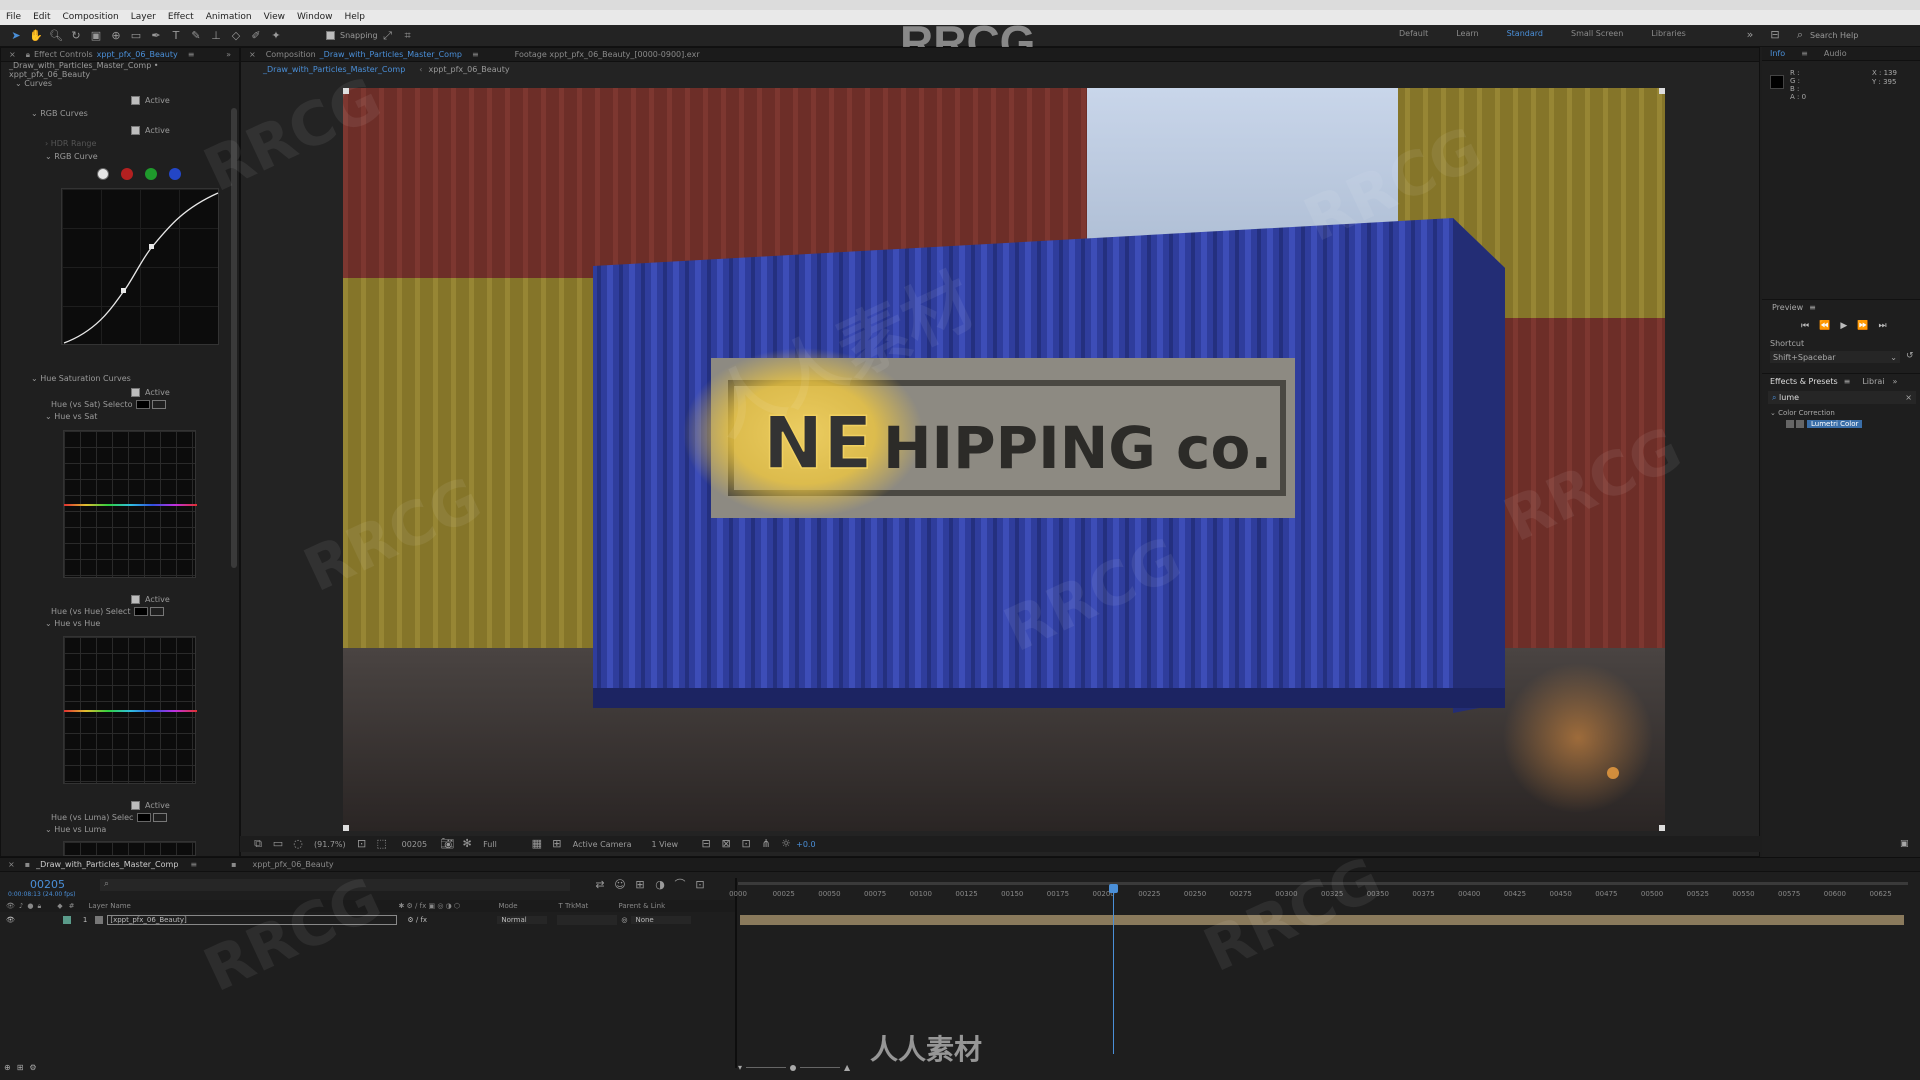 The height and width of the screenshot is (1080, 1920). Describe the element at coordinates (726, 844) in the screenshot. I see `flowchart-icon: ⊠` at that location.